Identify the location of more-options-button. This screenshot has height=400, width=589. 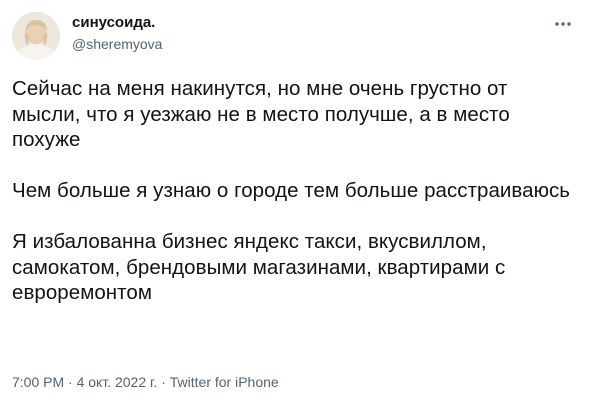
(563, 24).